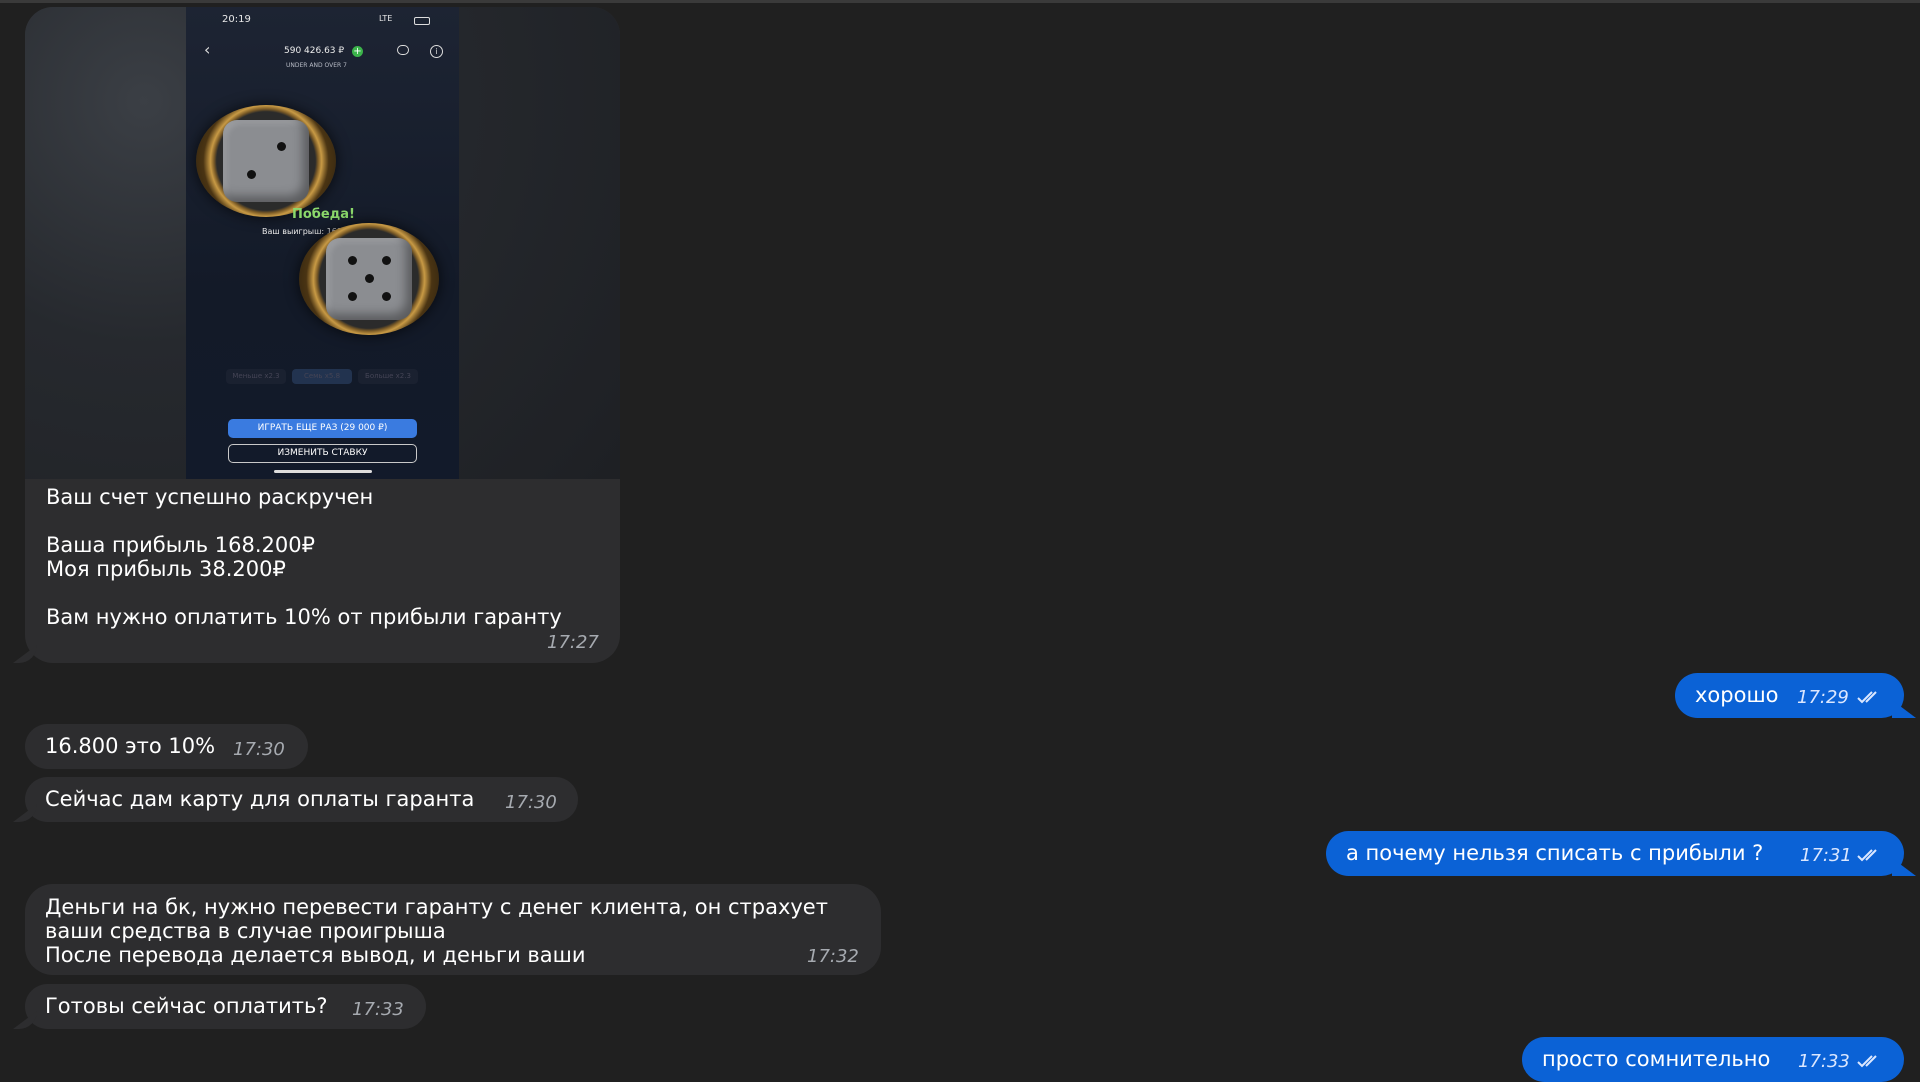 The image size is (1920, 1082). Describe the element at coordinates (322, 453) in the screenshot. I see `change-bet-button: ИЗМЕНИТЬ СТАВКУ` at that location.